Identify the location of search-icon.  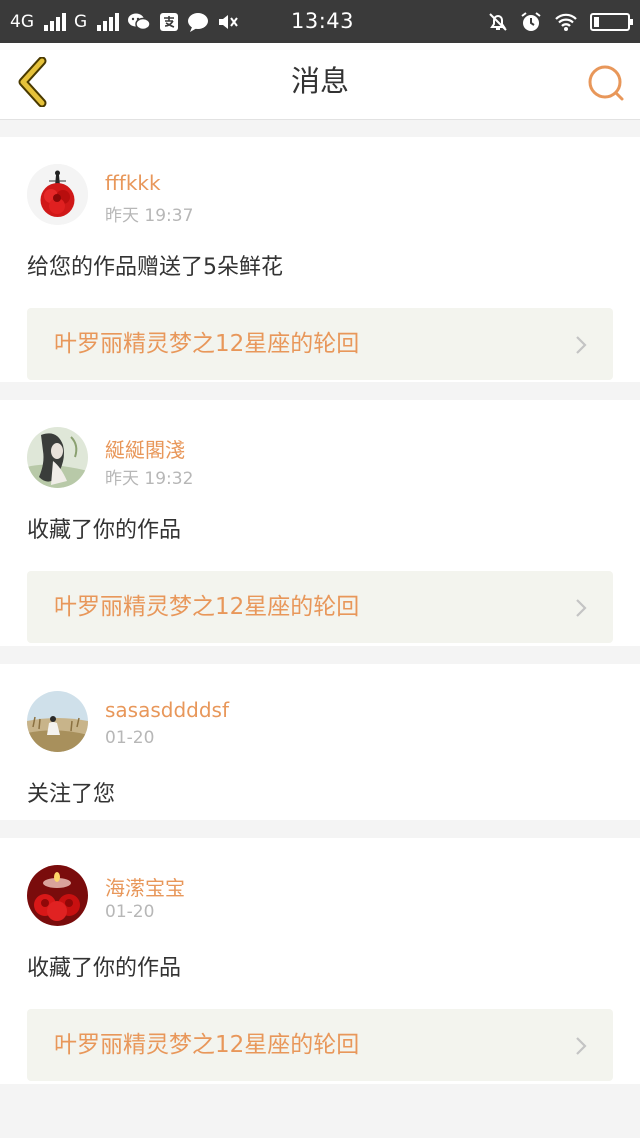
(606, 83).